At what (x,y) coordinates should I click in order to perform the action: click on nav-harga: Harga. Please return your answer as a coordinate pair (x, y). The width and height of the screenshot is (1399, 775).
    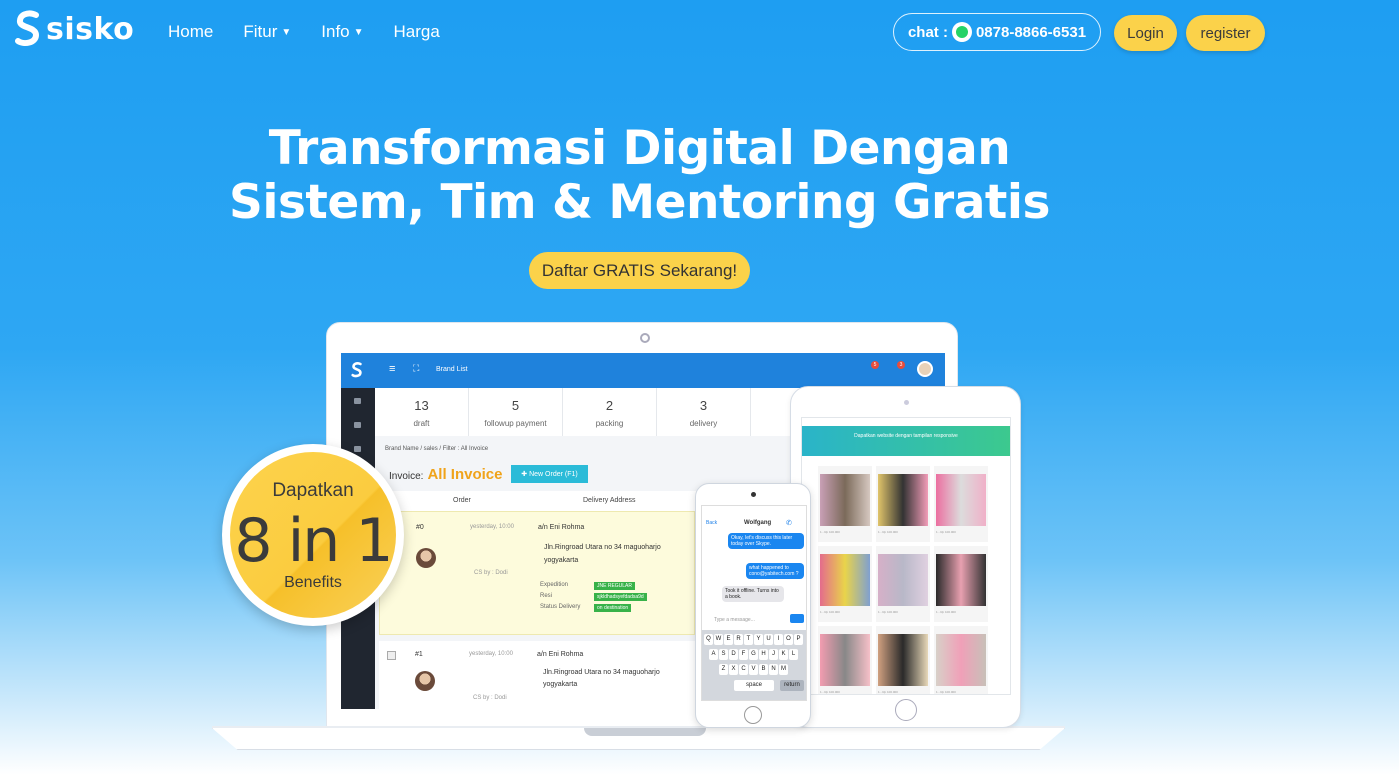
    Looking at the image, I should click on (417, 32).